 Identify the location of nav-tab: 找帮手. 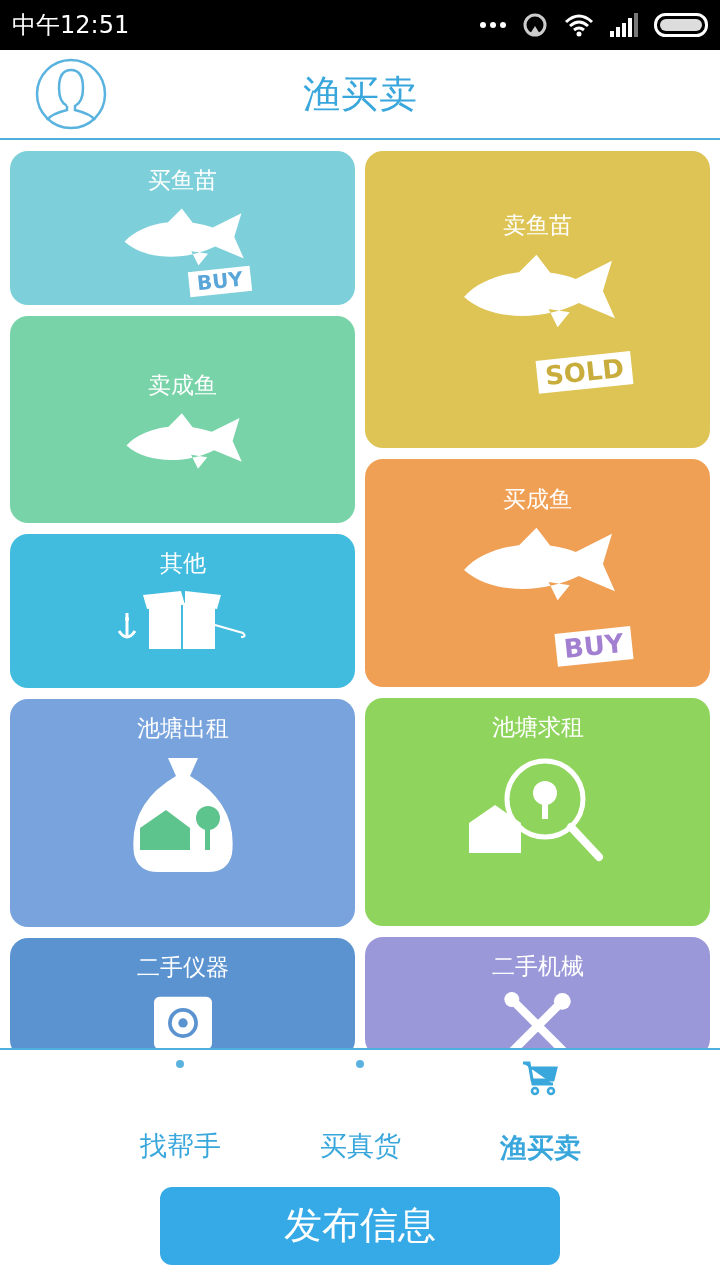
(180, 1114).